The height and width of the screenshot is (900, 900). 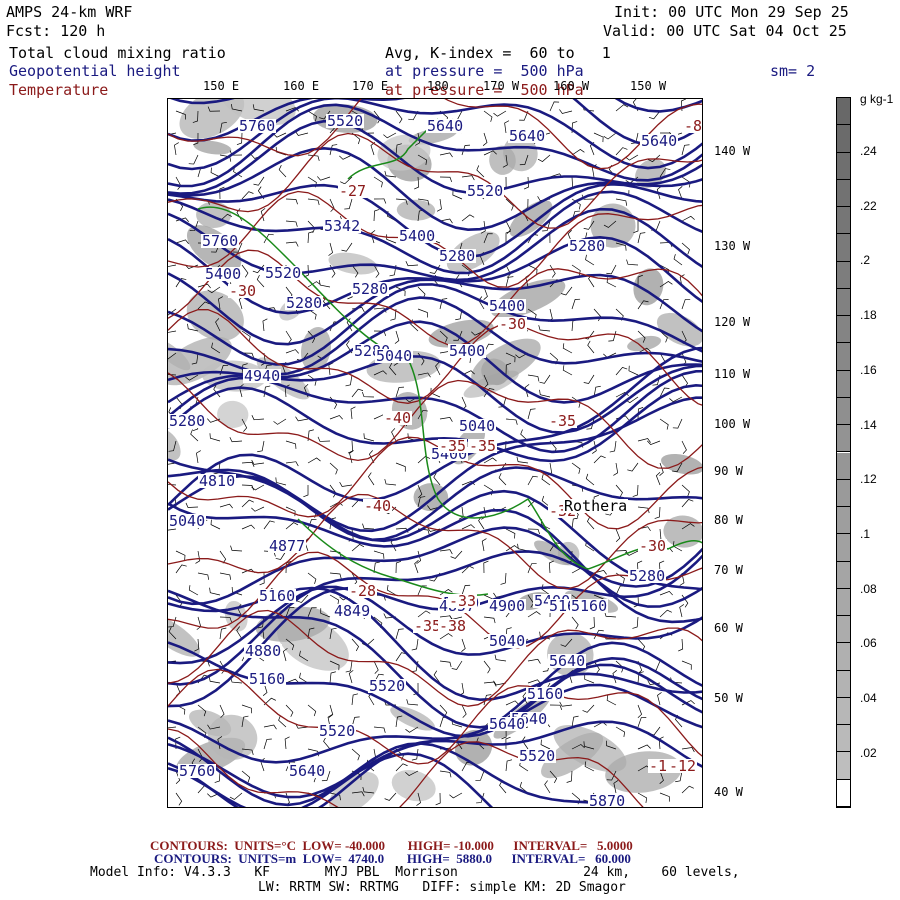 I want to click on latitude-label: 100 W, so click(x=732, y=424).